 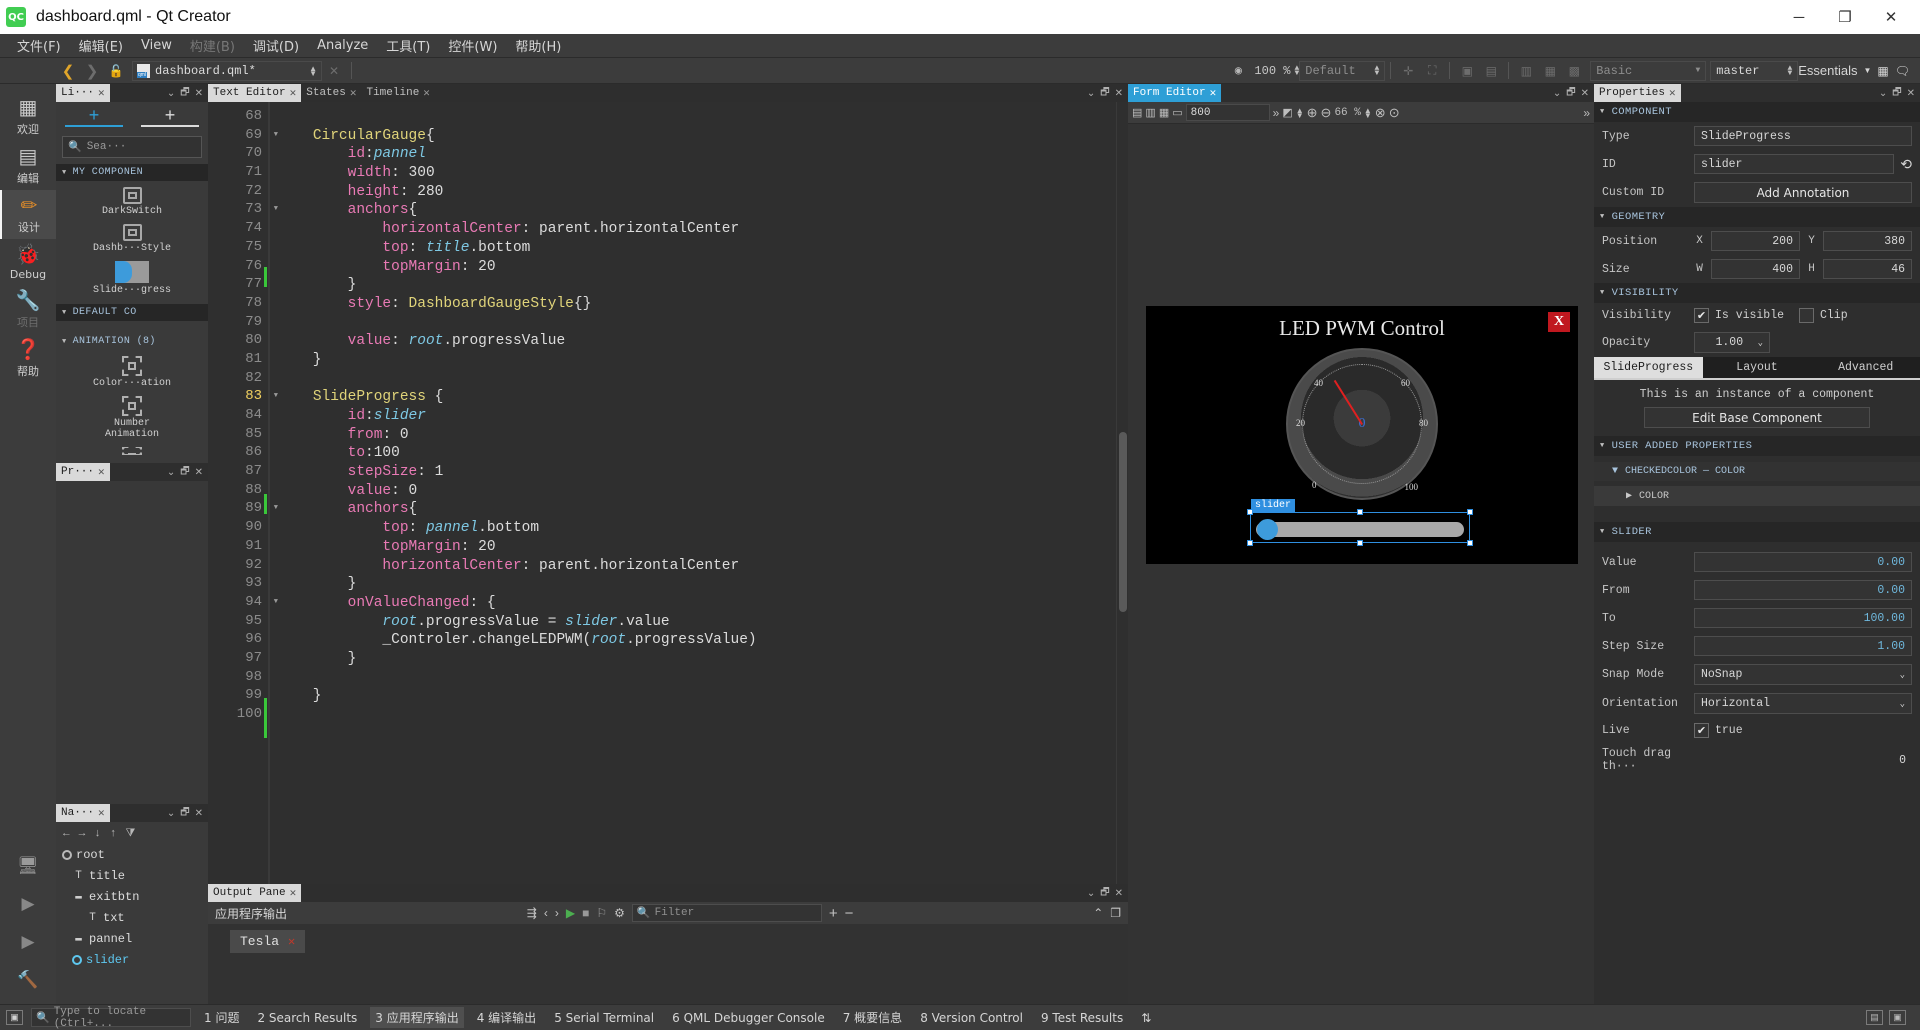 I want to click on close-file-icon: ✕, so click(x=334, y=71).